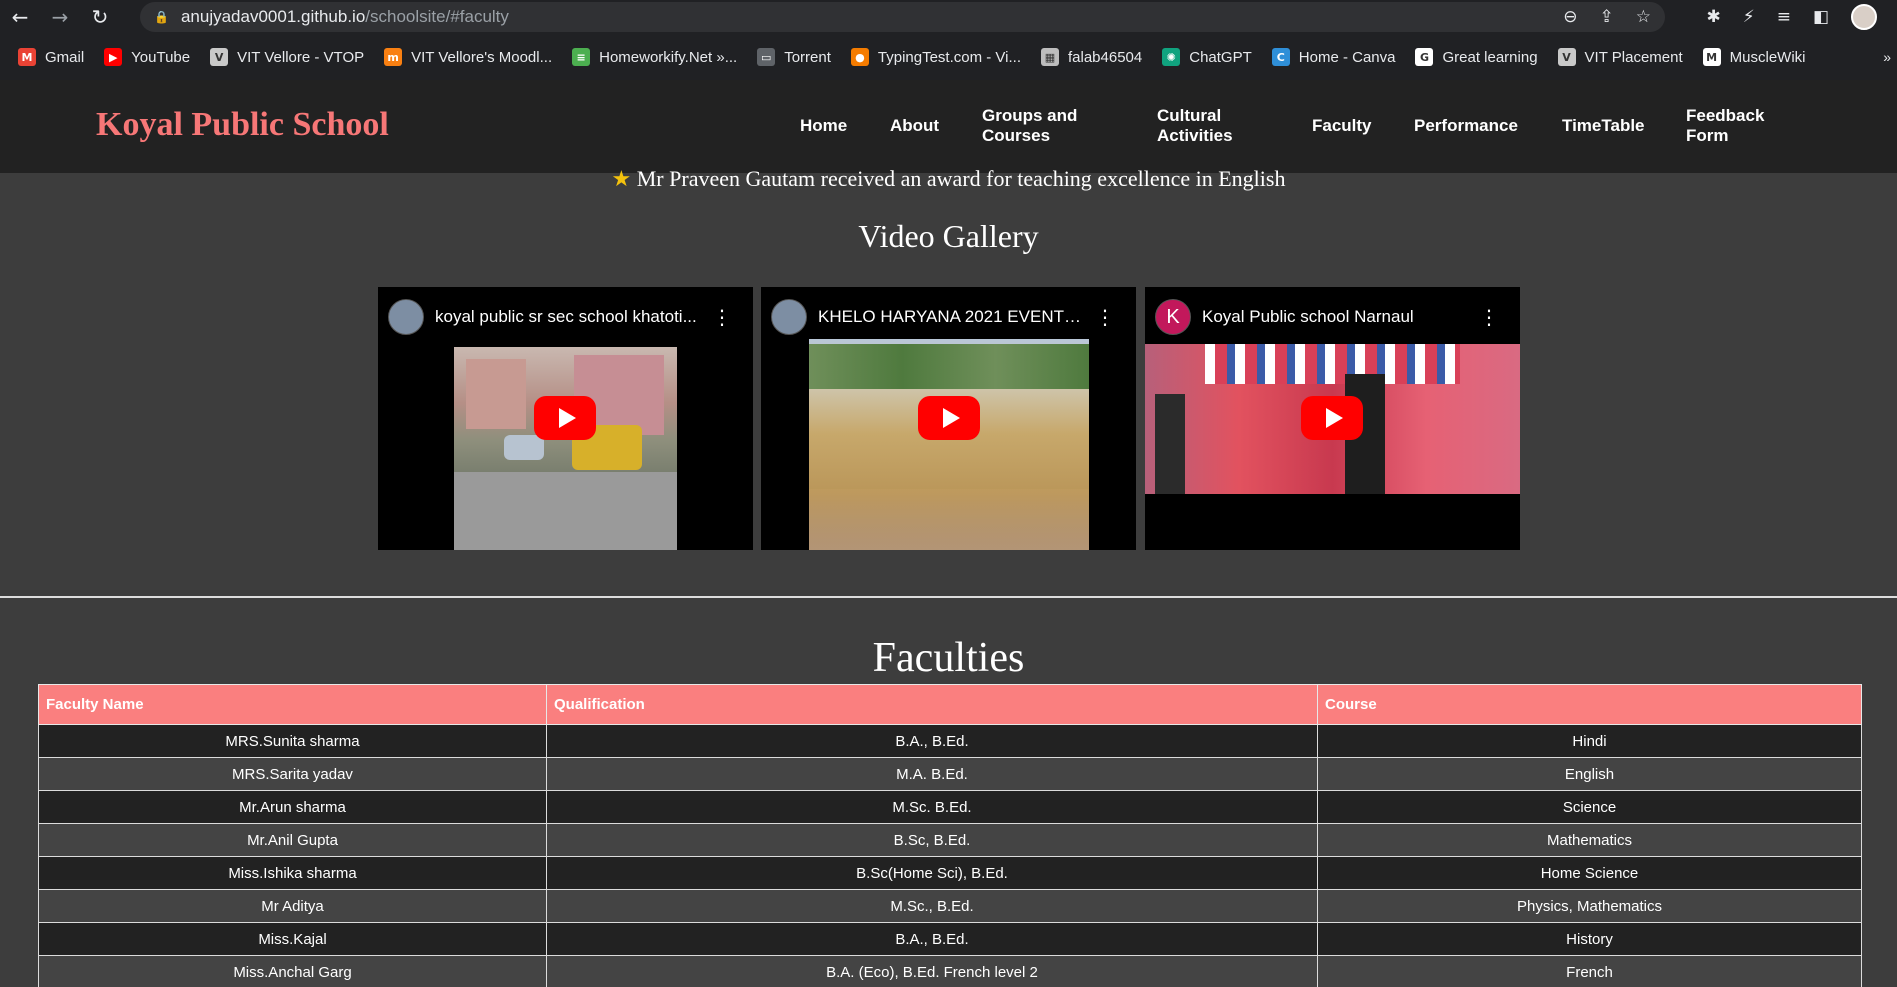  I want to click on bookmark-label: falab46504, so click(1105, 57).